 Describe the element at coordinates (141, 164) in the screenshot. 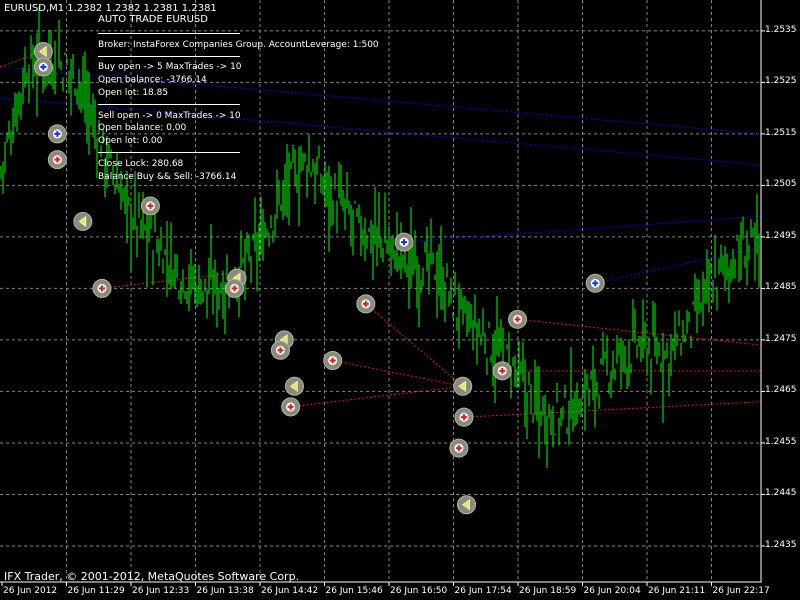

I see `close-lock-info: Close Lock: 280.68` at that location.